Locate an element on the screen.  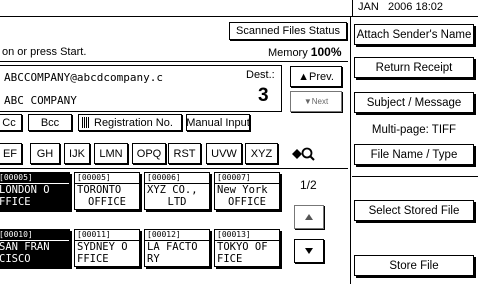
select-stored-file-button: Select Stored File is located at coordinates (414, 210).